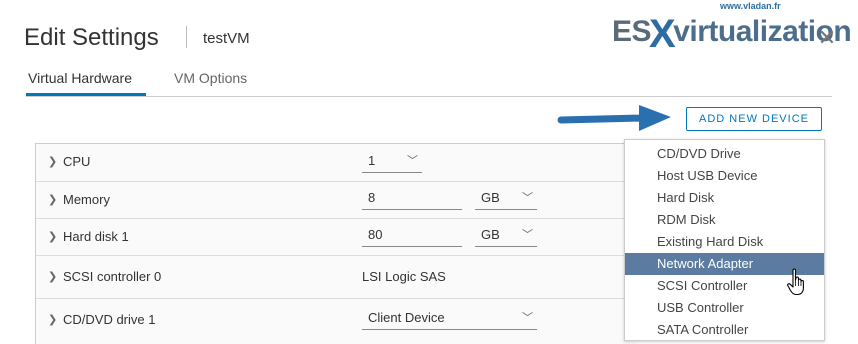  I want to click on tab-virtual-hardware: Virtual Hardware, so click(80, 78).